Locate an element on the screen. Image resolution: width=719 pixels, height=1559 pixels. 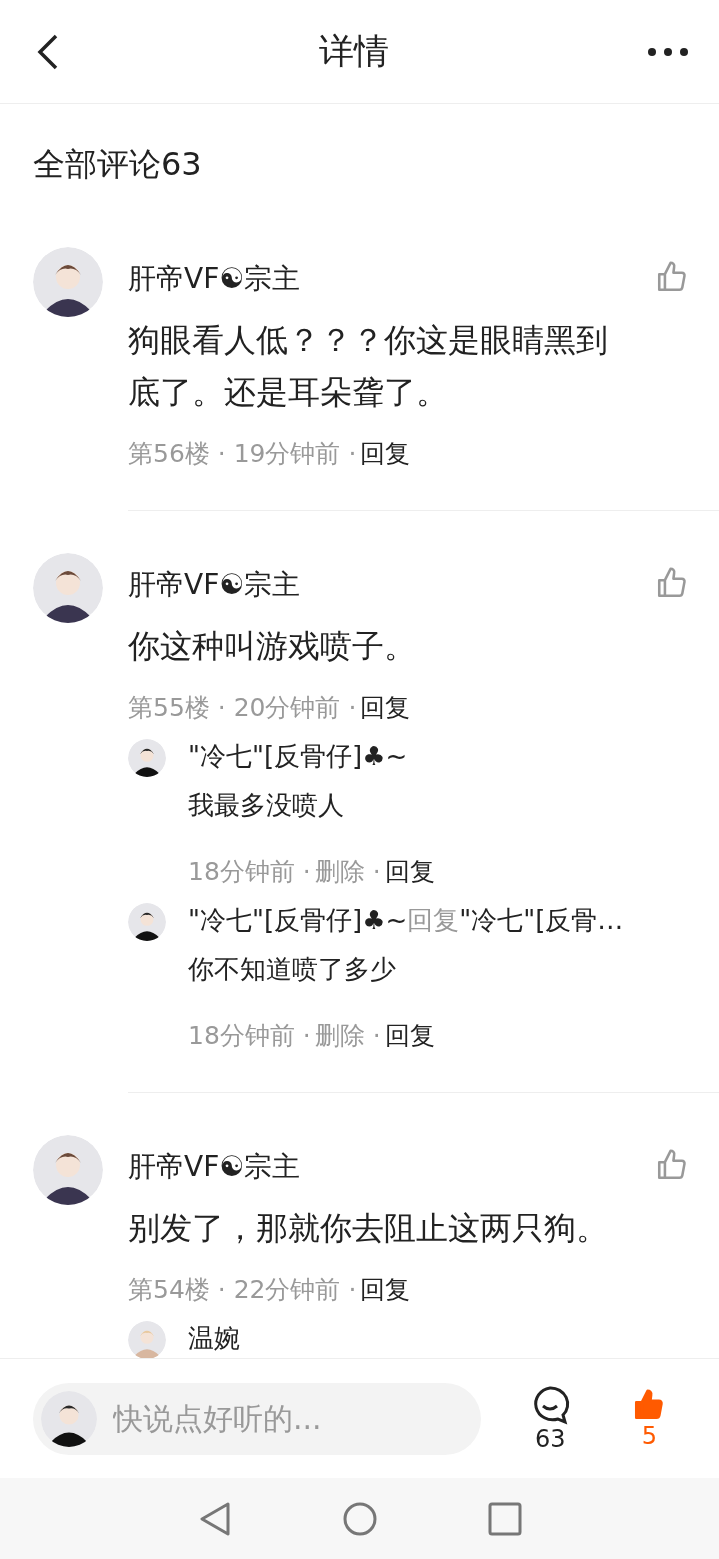
comment-meta: 第55楼 · 20分钟前 · is located at coordinates (242, 708).